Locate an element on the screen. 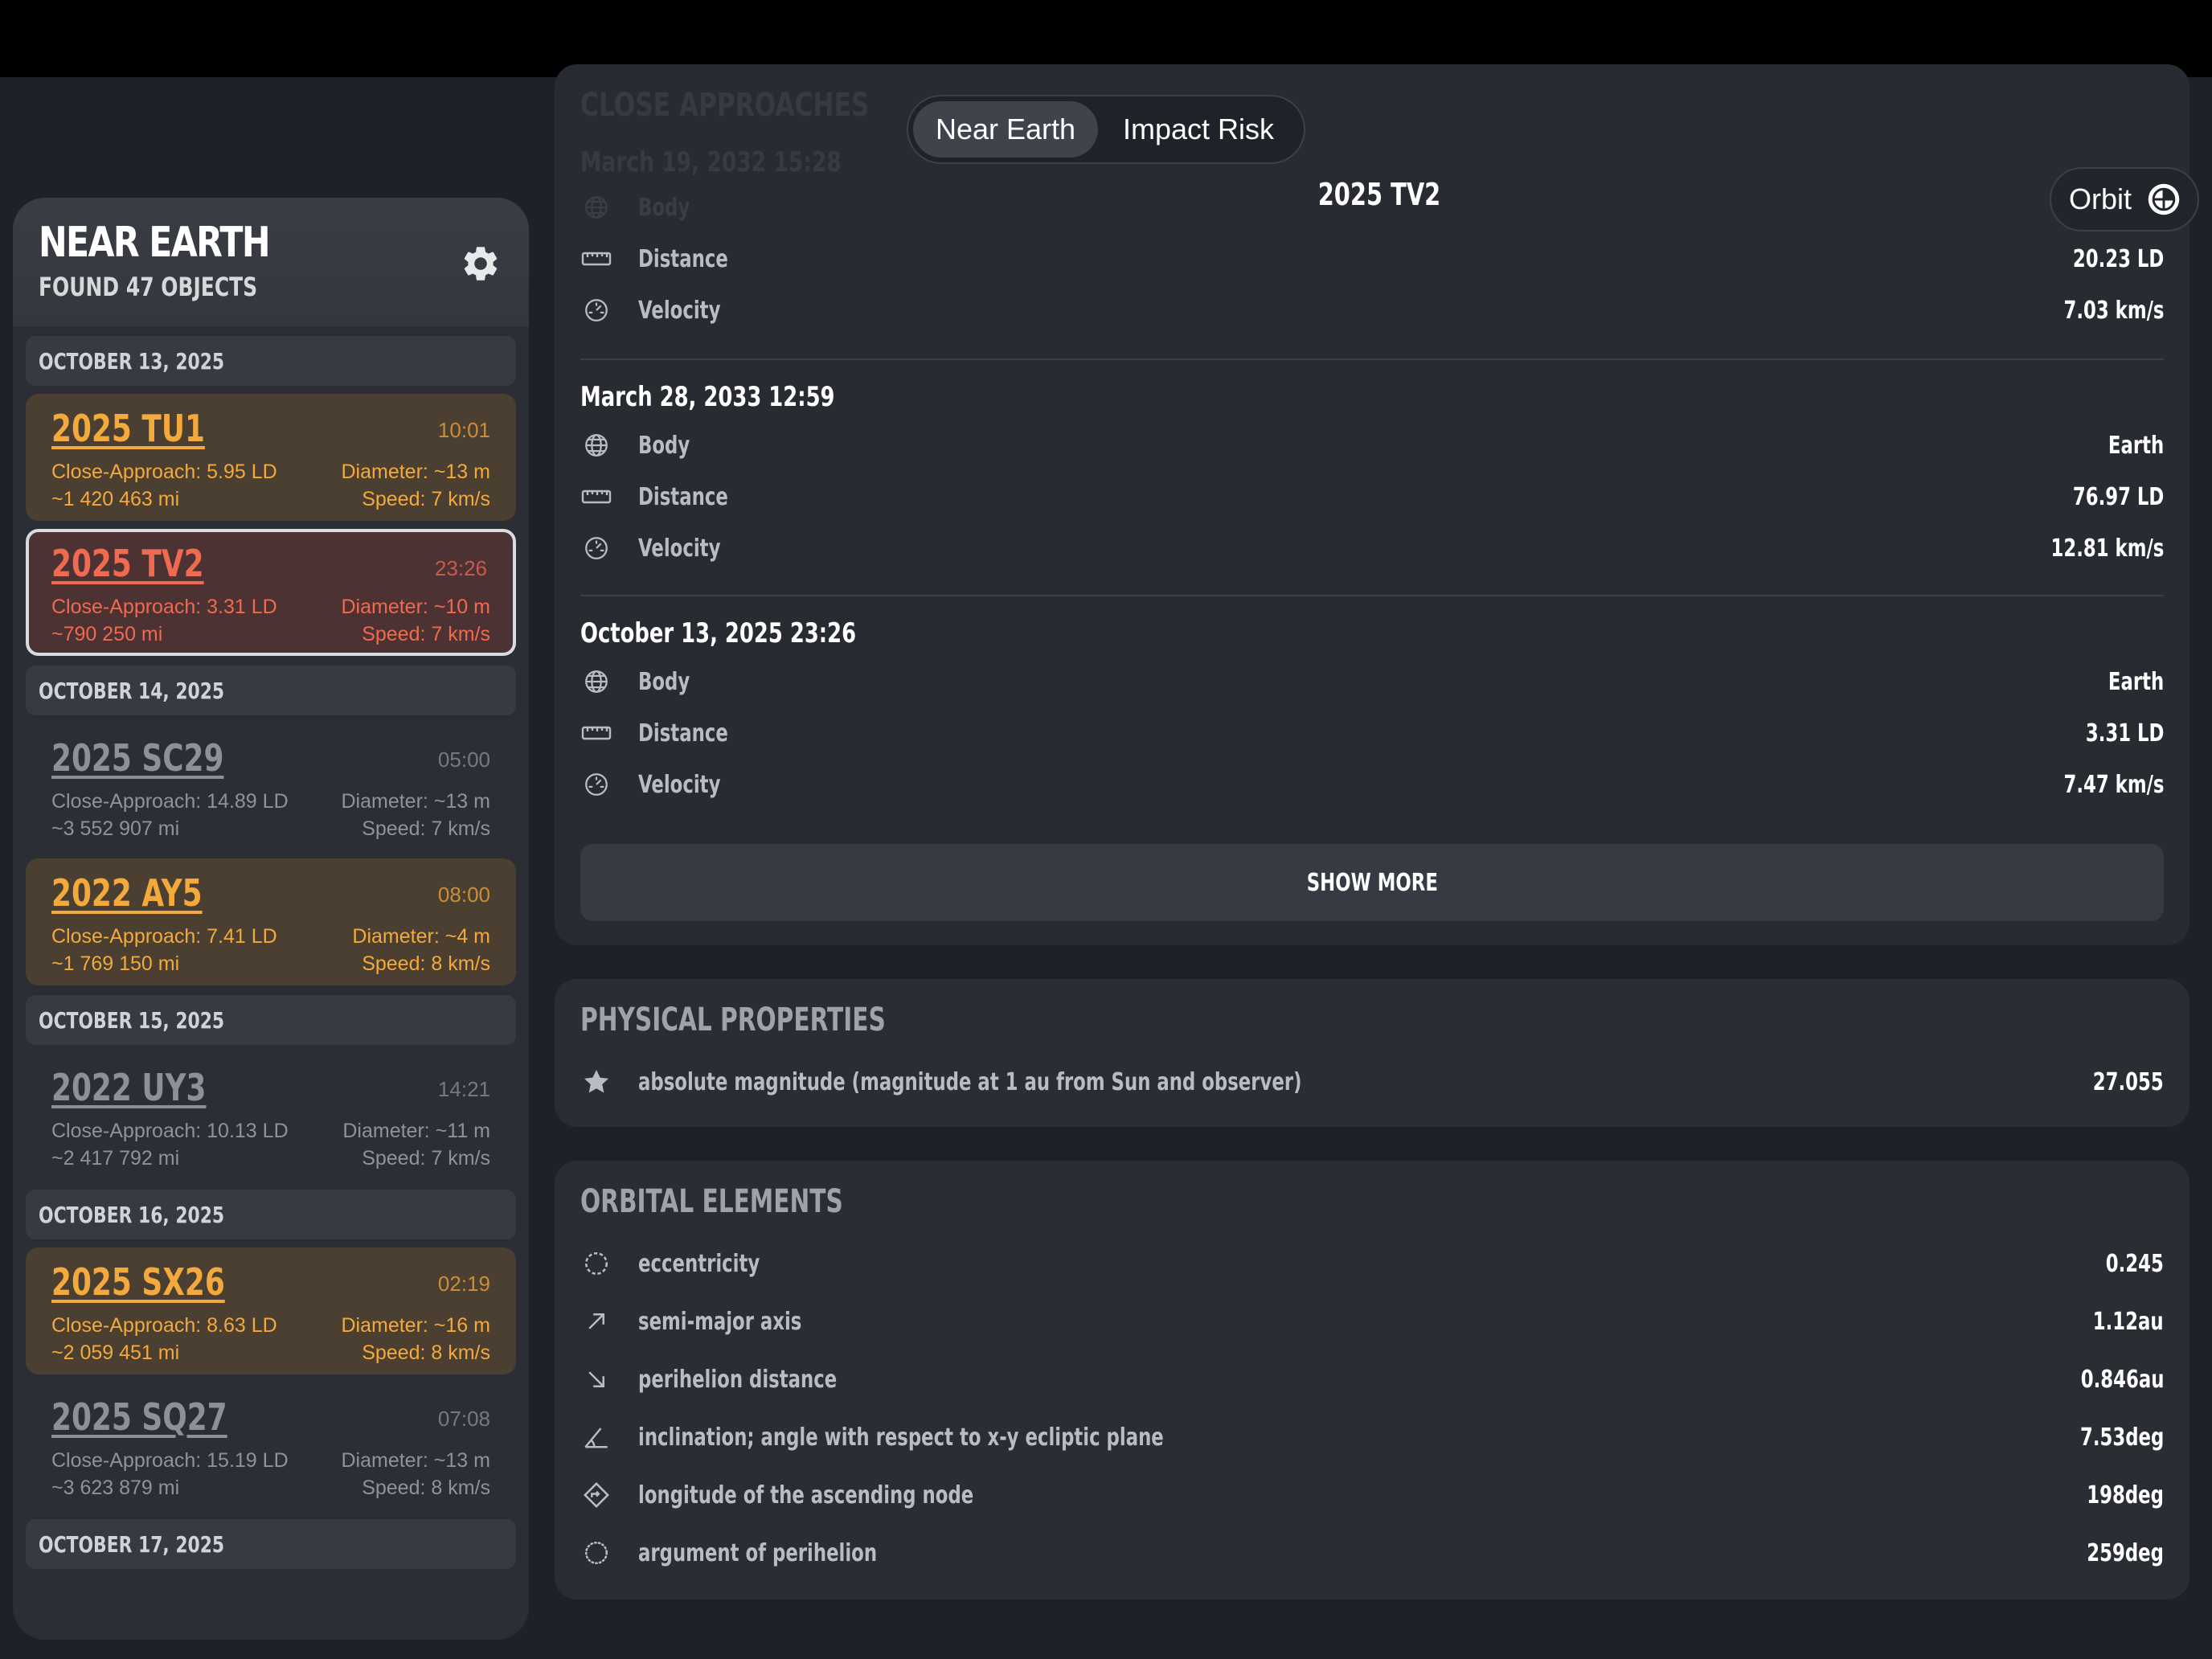 This screenshot has width=2212, height=1659. approach-time: 07:08 is located at coordinates (464, 1419).